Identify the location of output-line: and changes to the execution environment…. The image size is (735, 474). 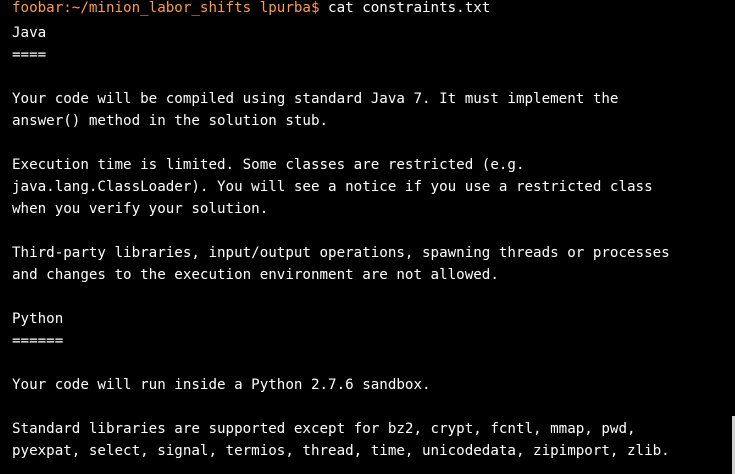
(255, 275).